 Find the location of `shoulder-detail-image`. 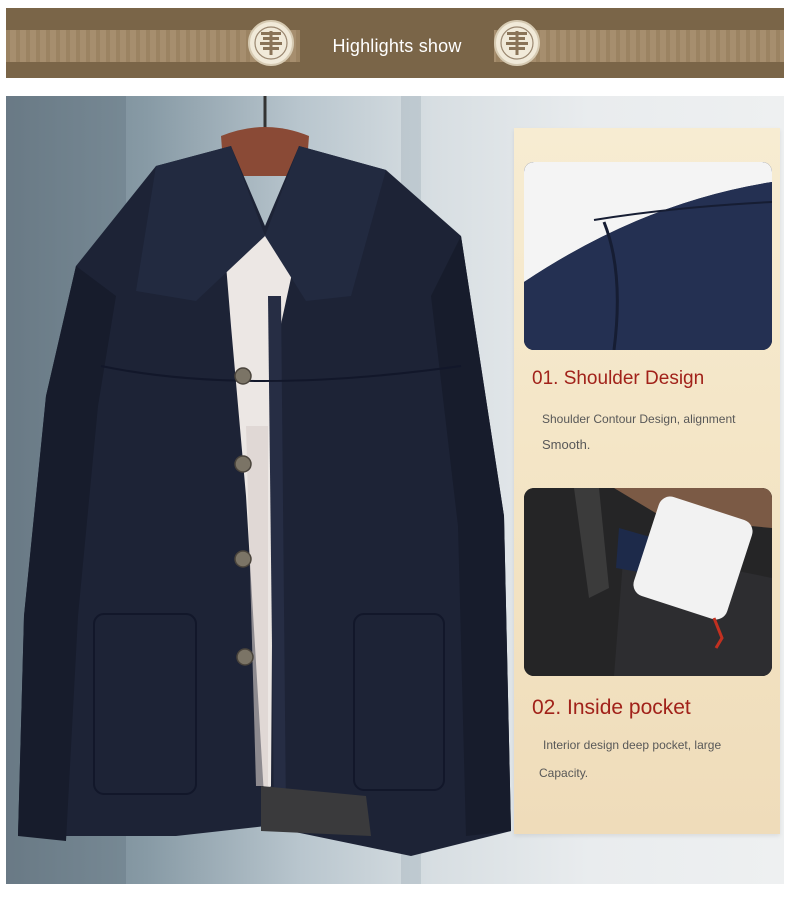

shoulder-detail-image is located at coordinates (648, 256).